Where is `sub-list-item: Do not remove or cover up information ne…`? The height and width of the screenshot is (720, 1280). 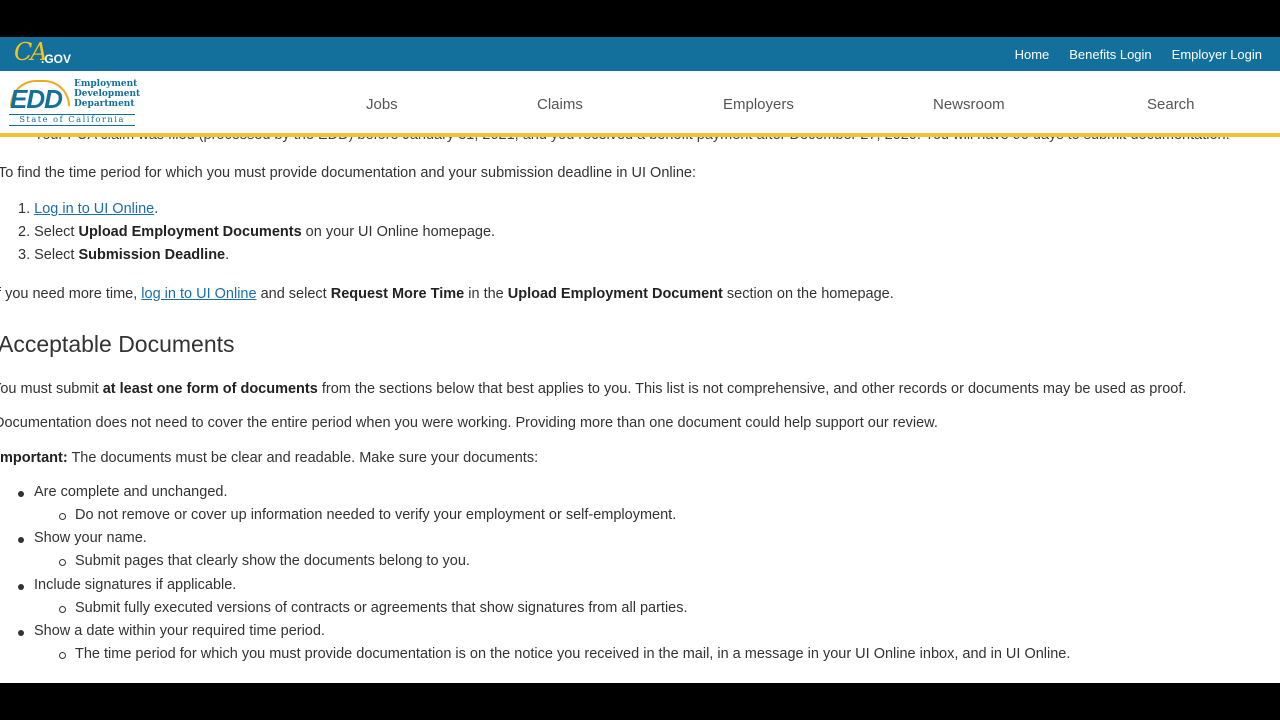
sub-list-item: Do not remove or cover up information ne… is located at coordinates (367, 515).